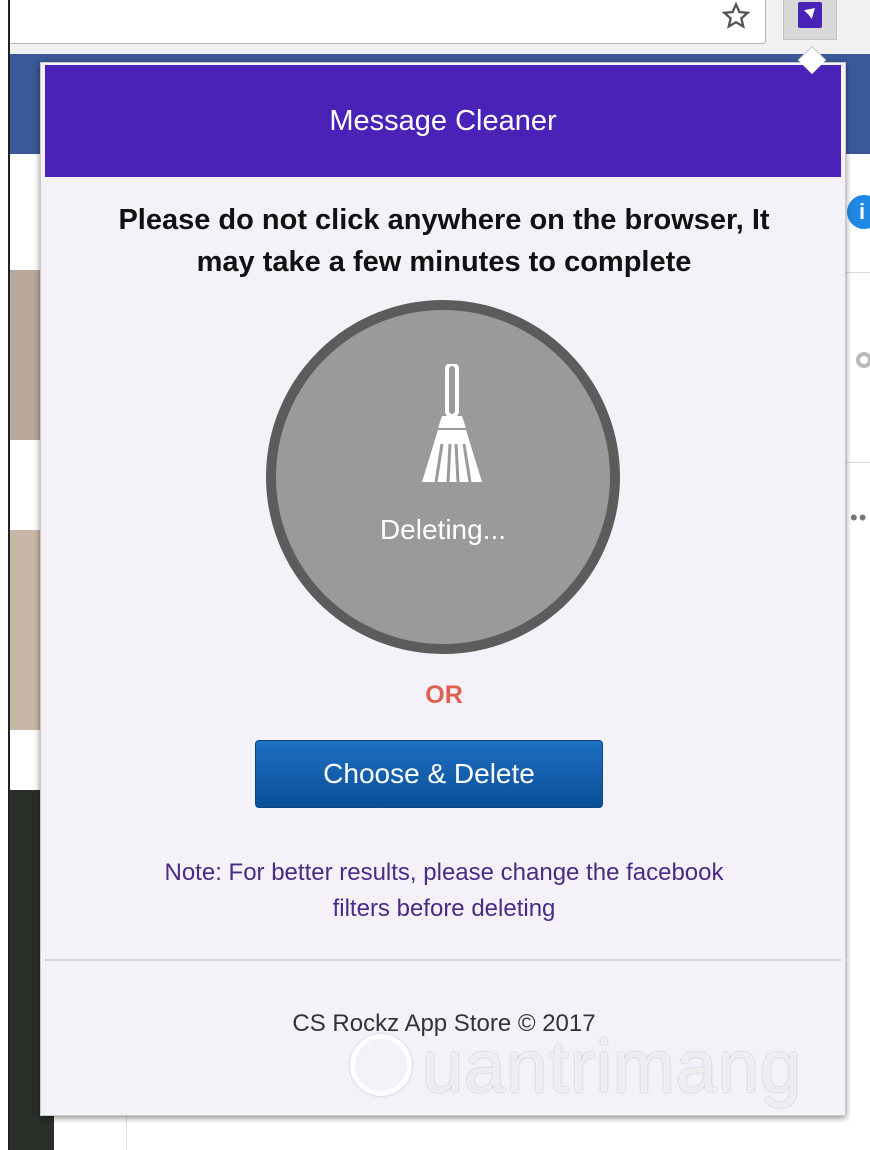  I want to click on gear-icon, so click(863, 360).